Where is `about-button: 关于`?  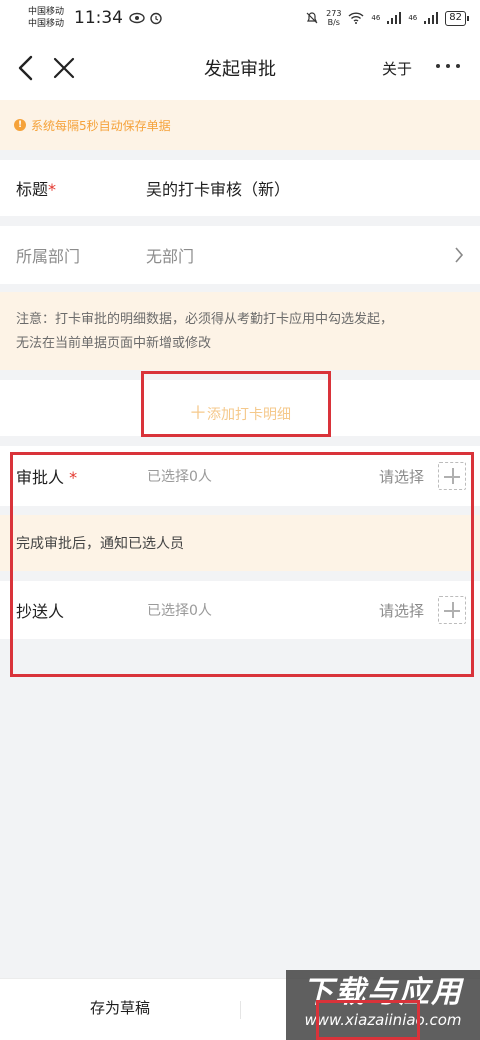 about-button: 关于 is located at coordinates (397, 68).